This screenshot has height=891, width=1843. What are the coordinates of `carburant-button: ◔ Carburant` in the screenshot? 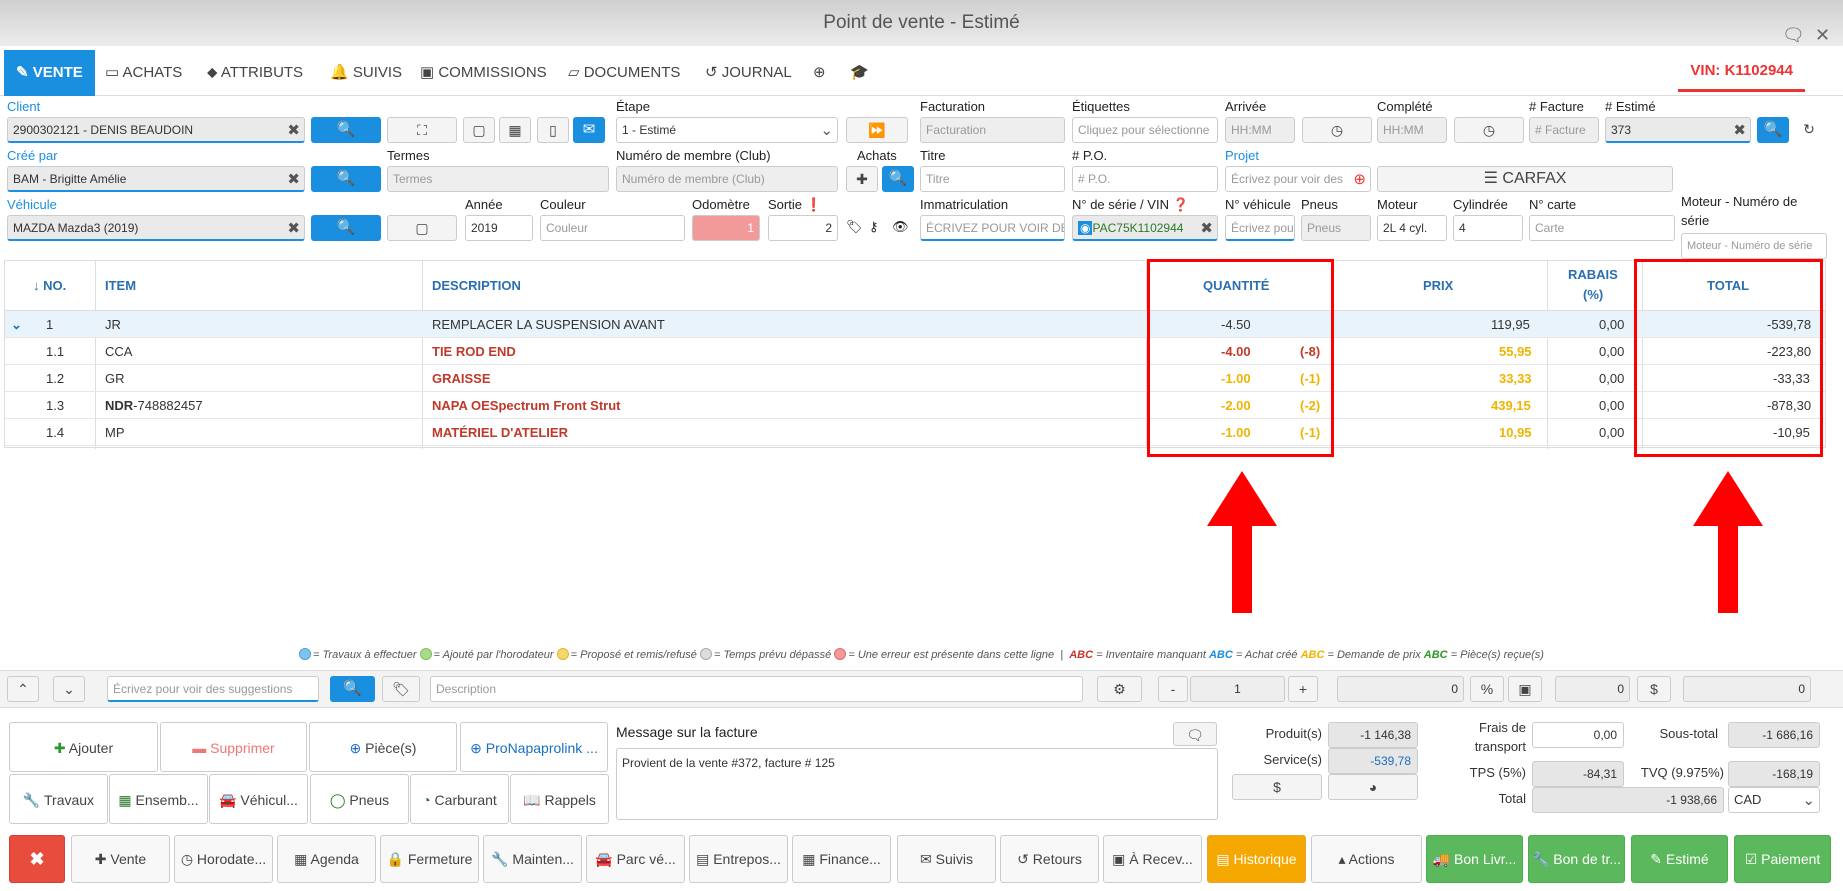 It's located at (459, 799).